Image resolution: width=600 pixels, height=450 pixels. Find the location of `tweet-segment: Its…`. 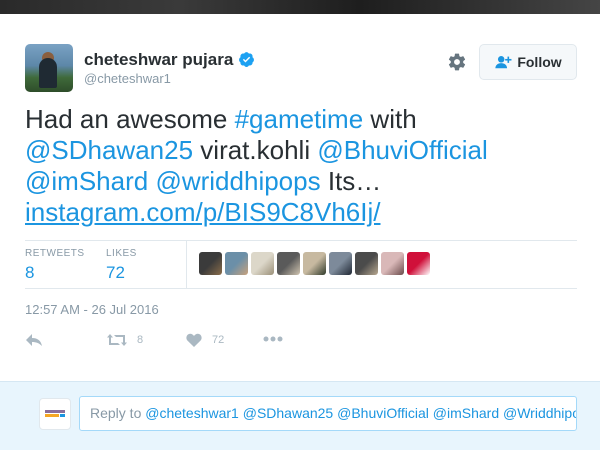

tweet-segment: Its… is located at coordinates (351, 181).